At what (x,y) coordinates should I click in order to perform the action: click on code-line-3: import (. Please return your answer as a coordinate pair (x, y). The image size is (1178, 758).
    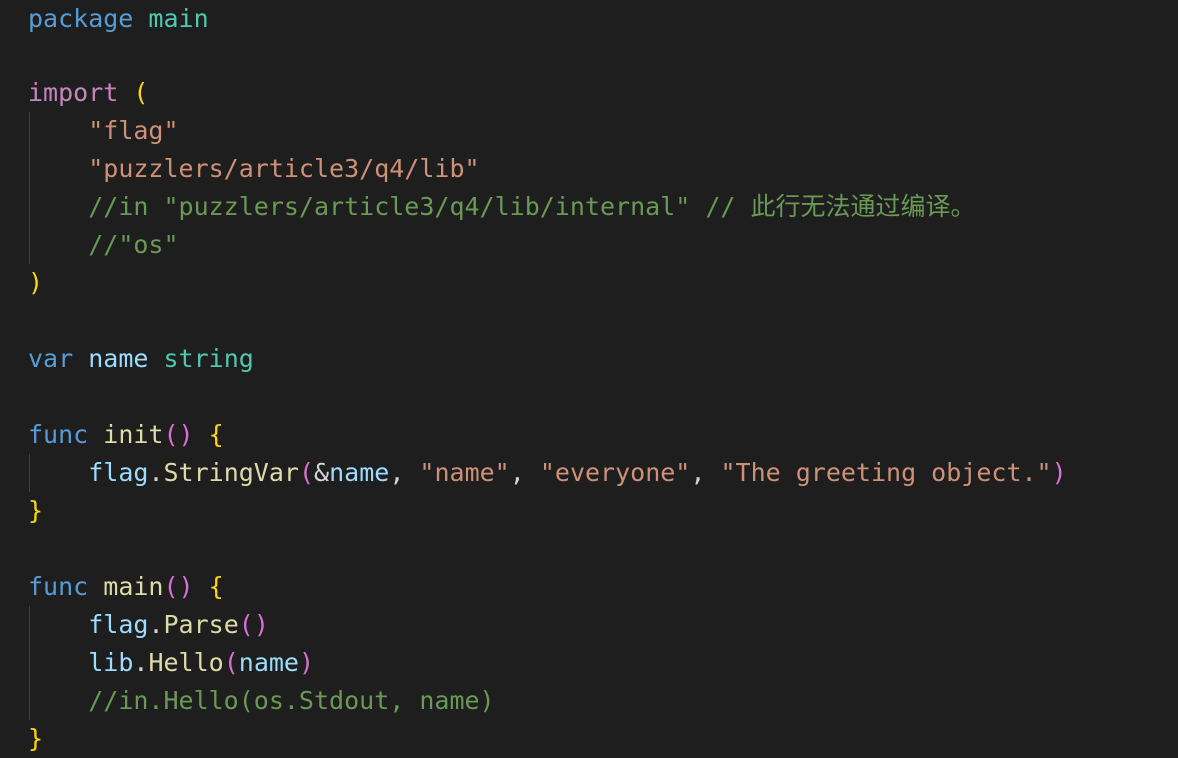
    Looking at the image, I should click on (88, 93).